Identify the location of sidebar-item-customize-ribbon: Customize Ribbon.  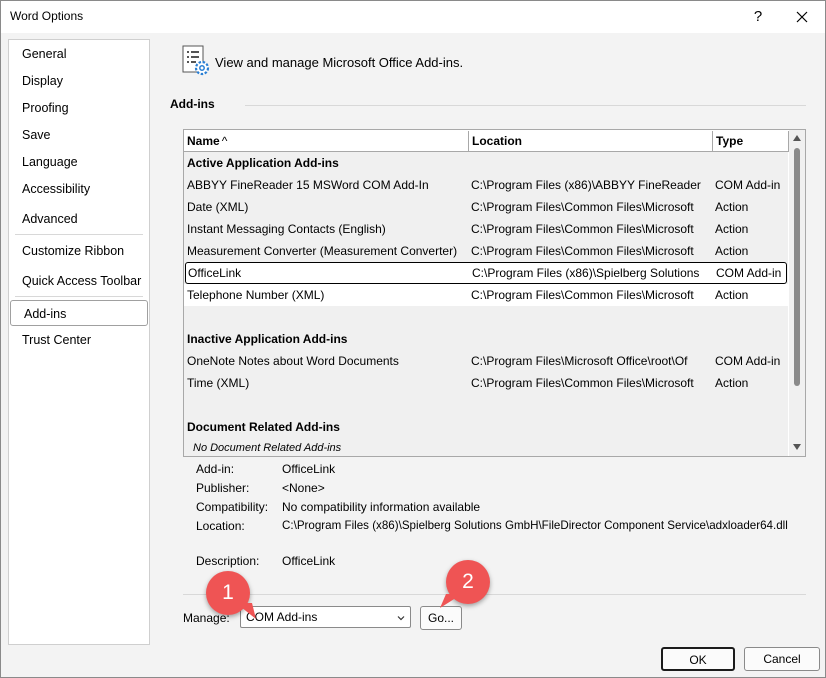
(79, 251).